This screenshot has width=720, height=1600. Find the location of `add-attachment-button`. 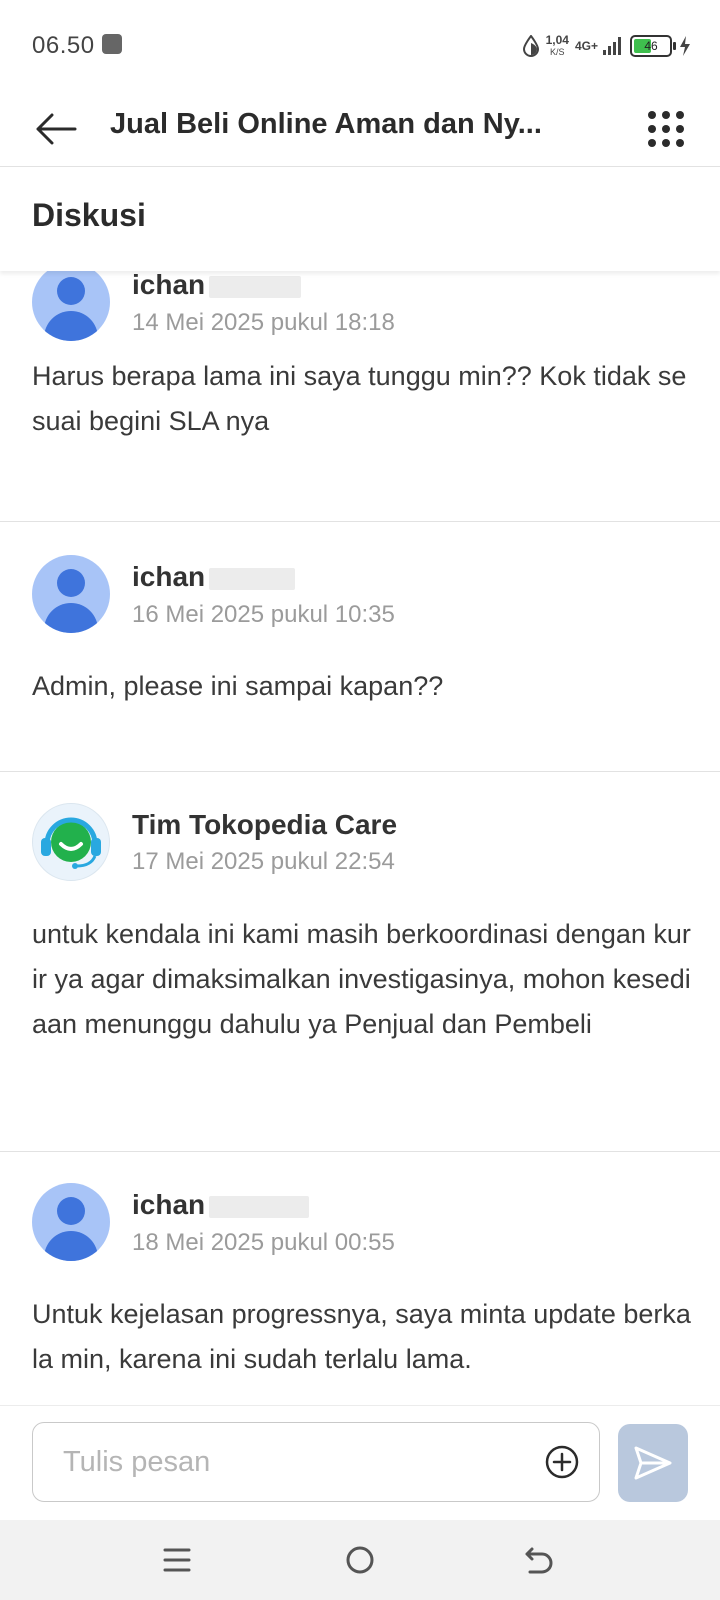

add-attachment-button is located at coordinates (562, 1462).